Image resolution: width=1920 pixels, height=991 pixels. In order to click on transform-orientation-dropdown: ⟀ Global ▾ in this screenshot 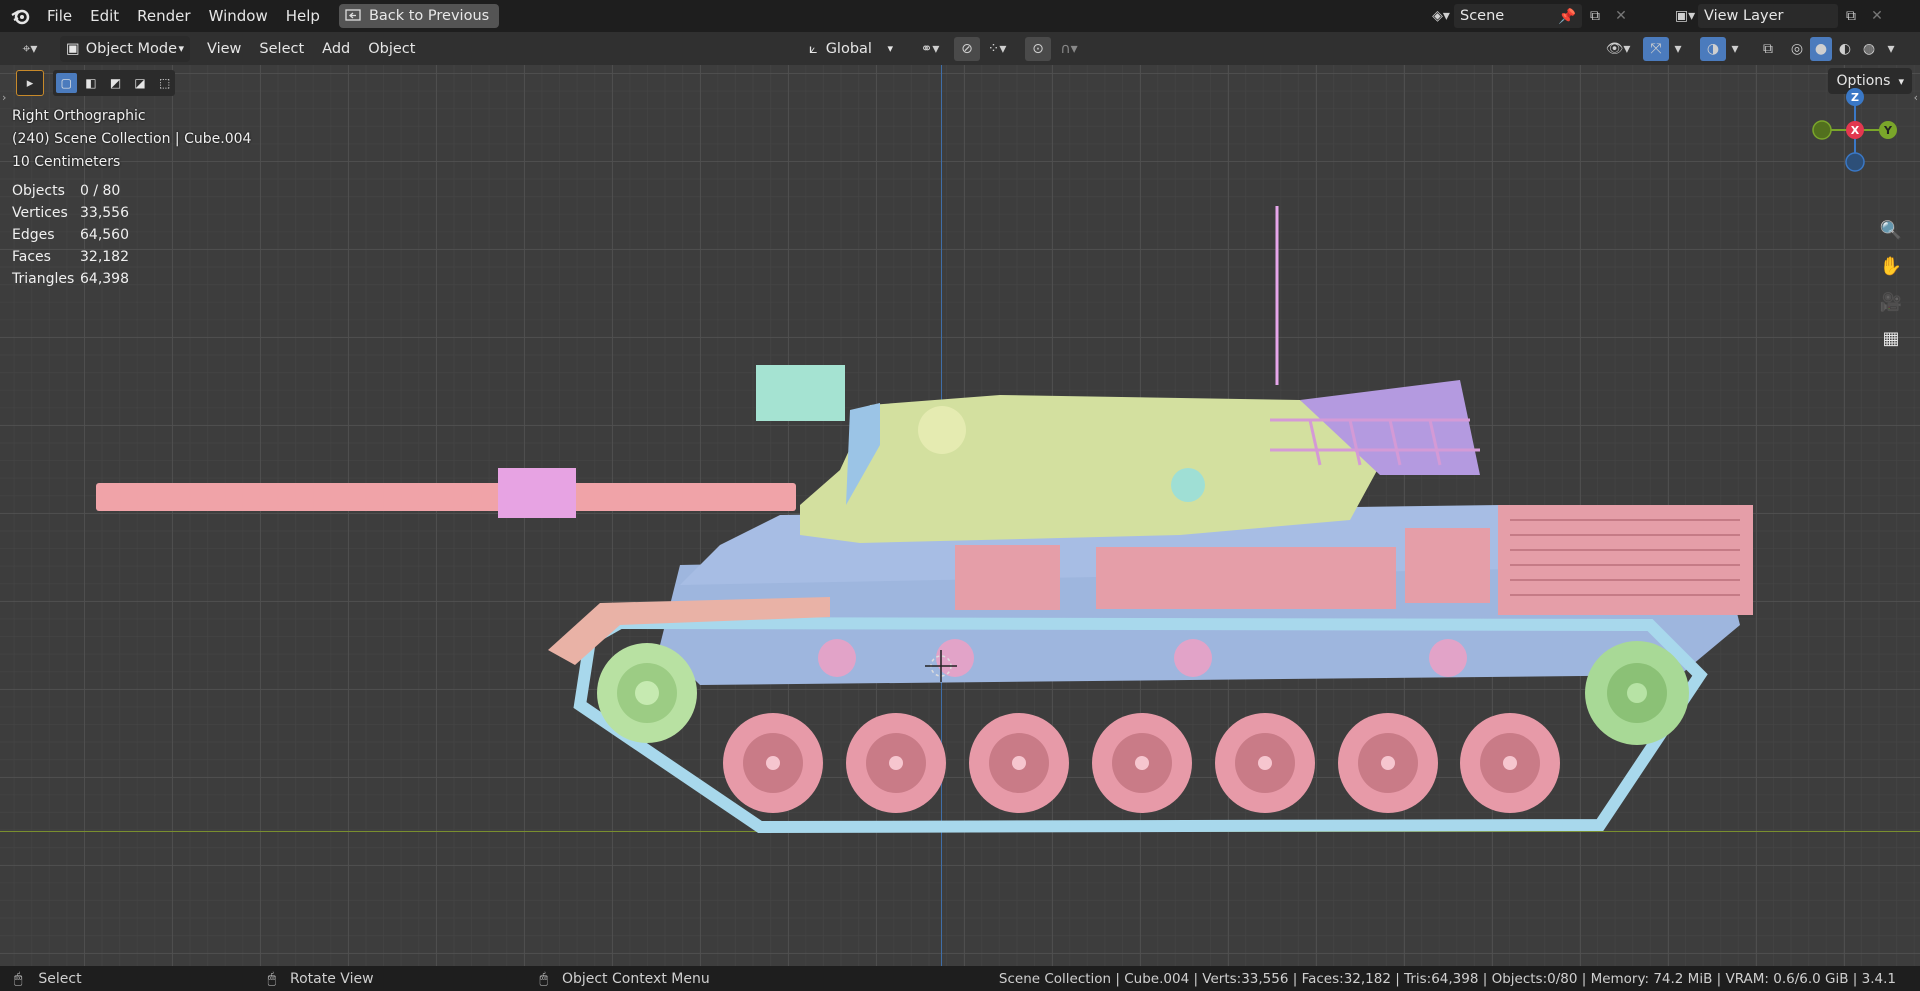, I will do `click(851, 49)`.